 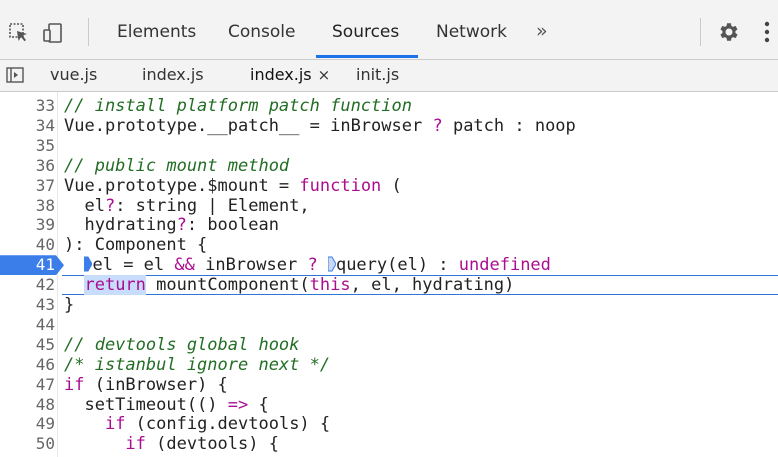 I want to click on code-token: }, so click(x=69, y=305).